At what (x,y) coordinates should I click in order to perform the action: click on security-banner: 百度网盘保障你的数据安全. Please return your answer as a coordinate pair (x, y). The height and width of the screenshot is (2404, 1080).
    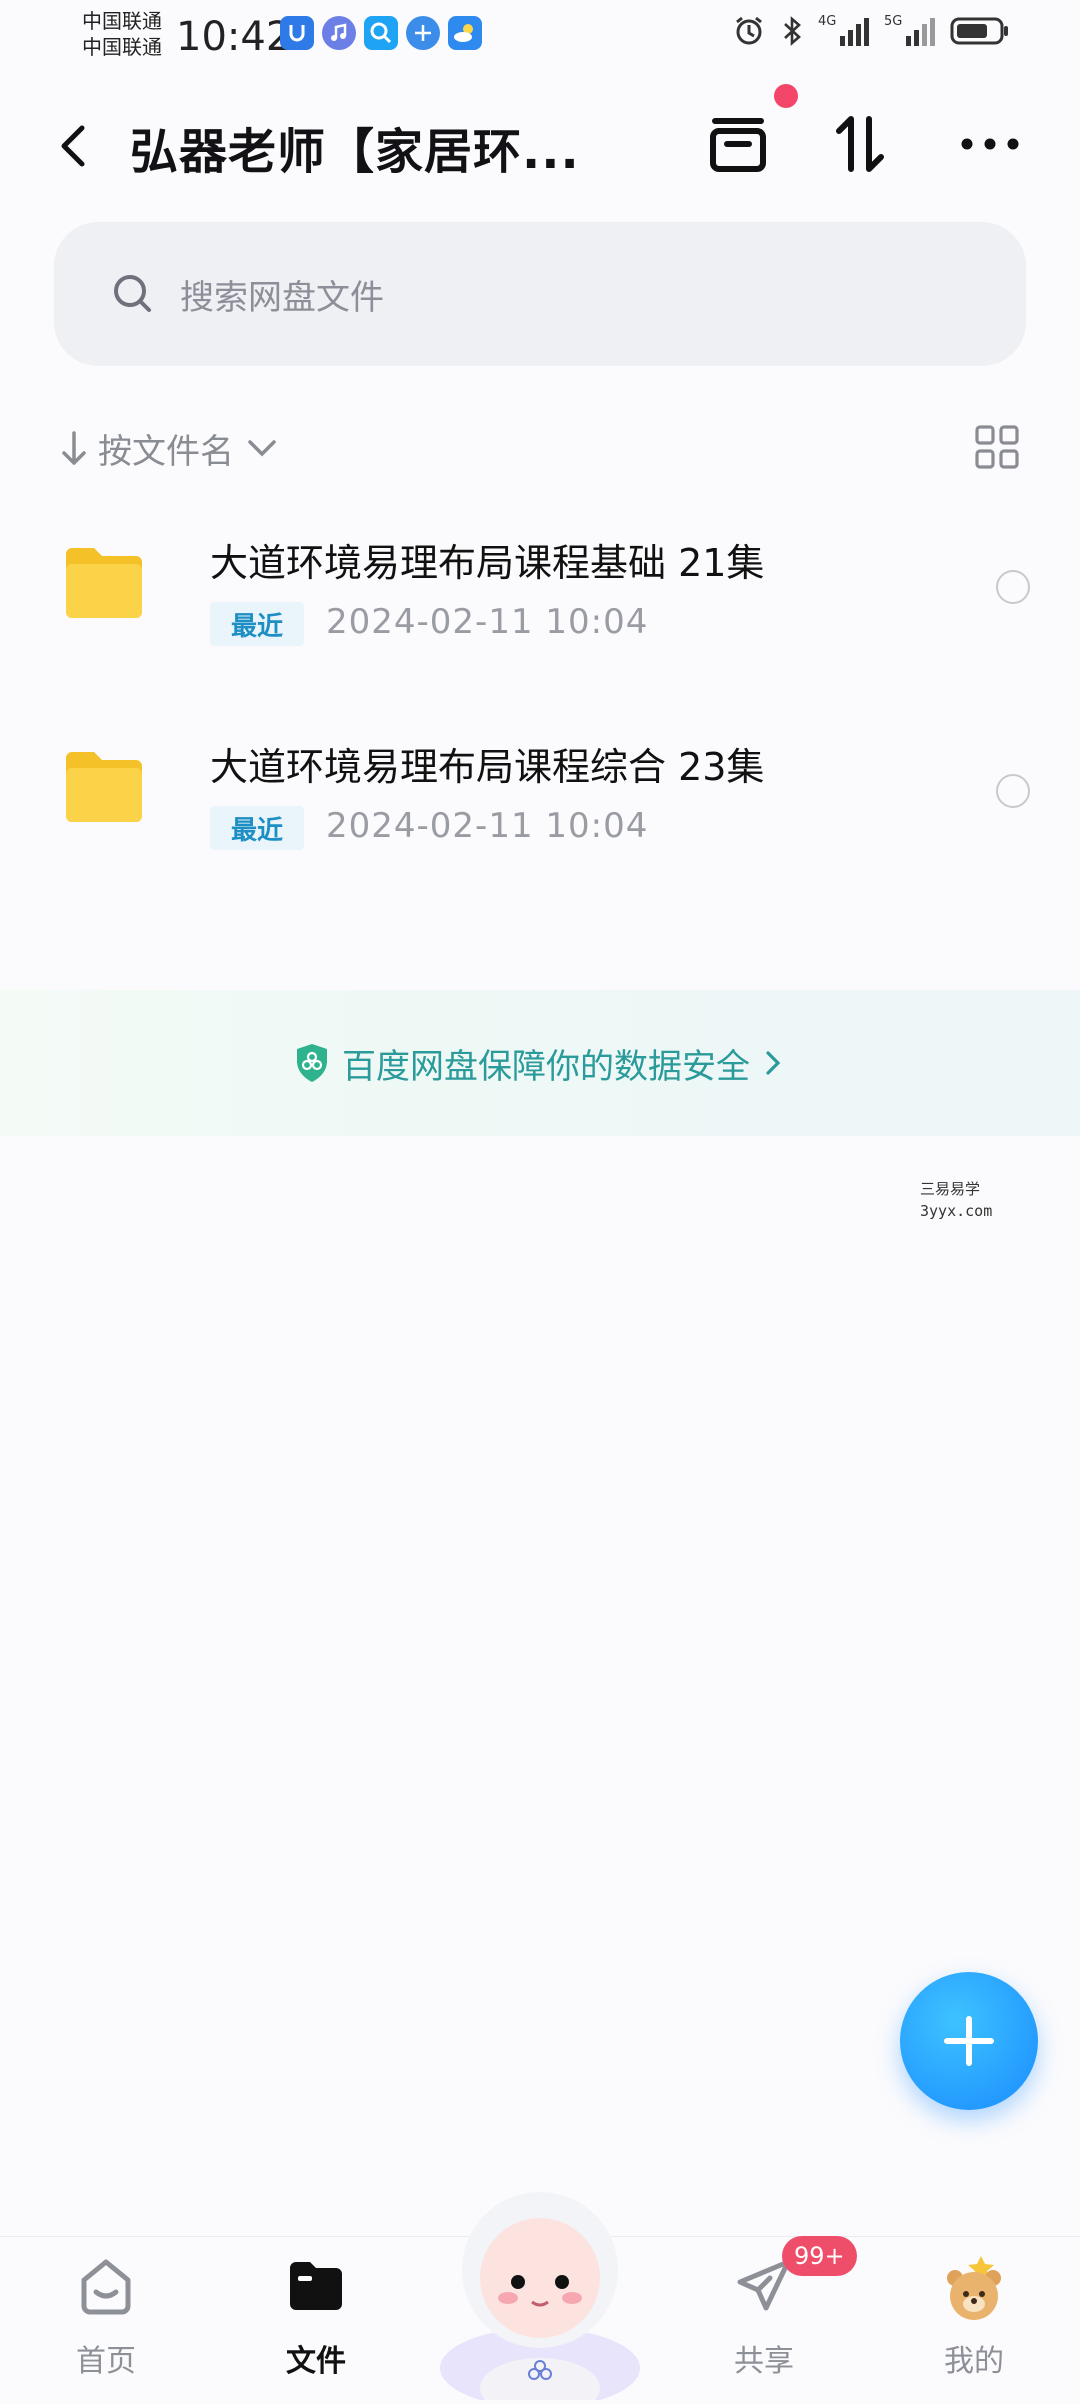
    Looking at the image, I should click on (540, 1063).